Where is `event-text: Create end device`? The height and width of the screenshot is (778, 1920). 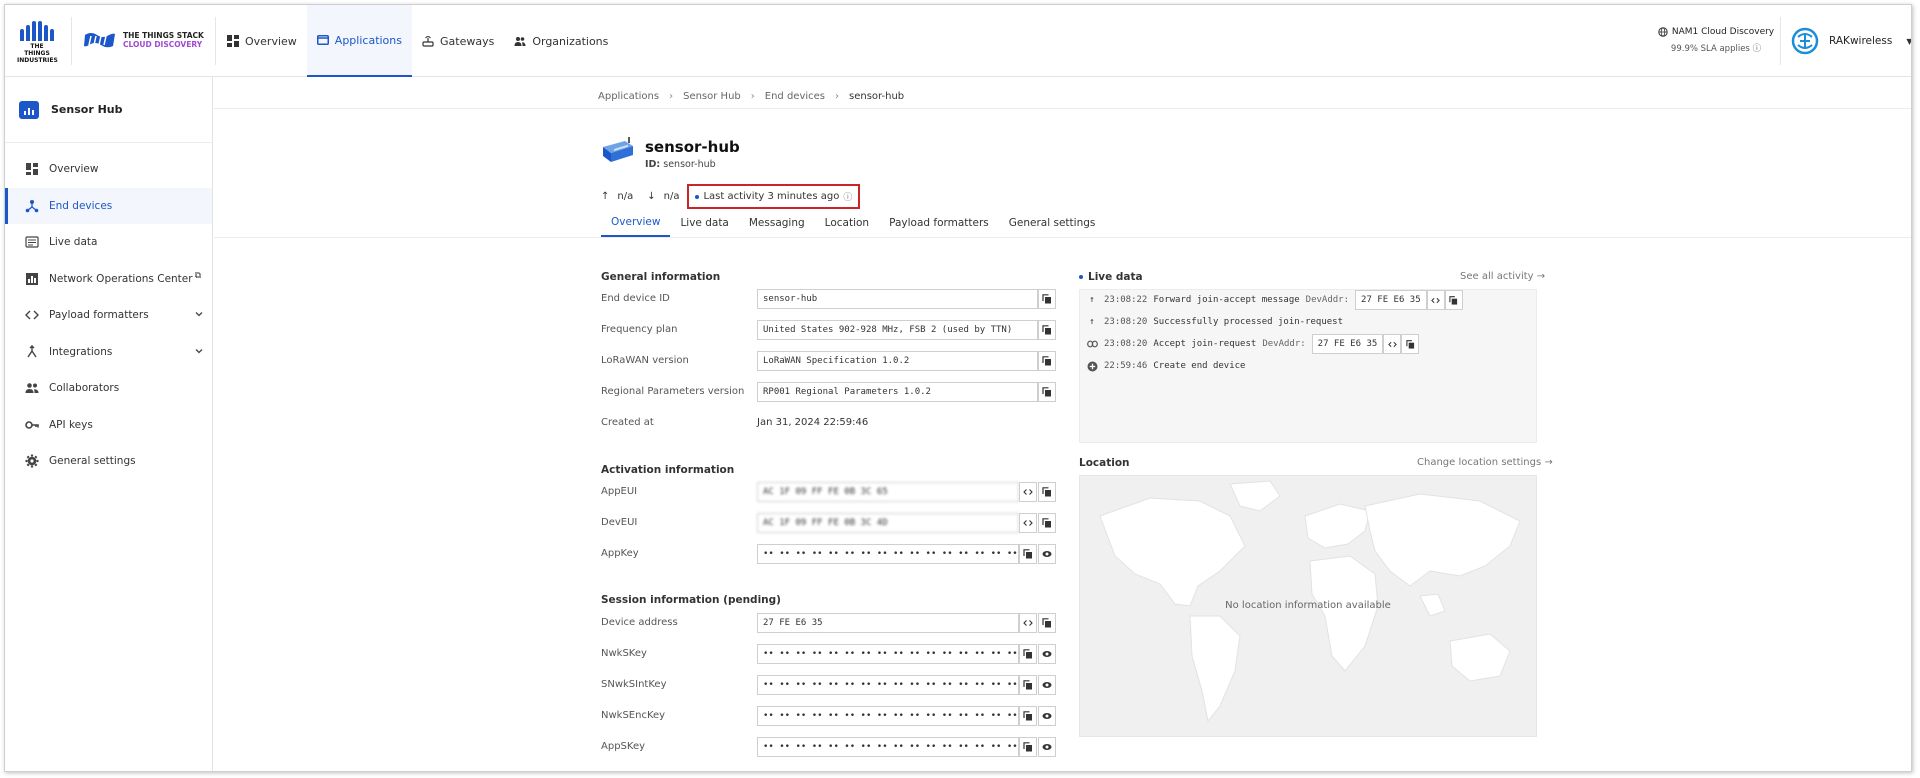 event-text: Create end device is located at coordinates (1199, 366).